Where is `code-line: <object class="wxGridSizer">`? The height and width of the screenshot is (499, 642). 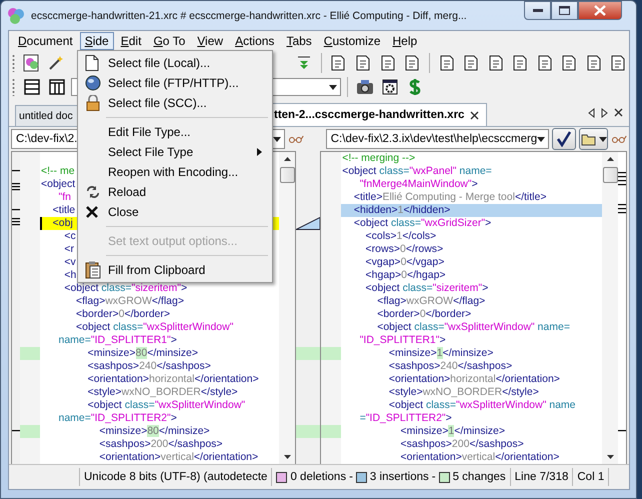
code-line: <object class="wxGridSizer"> is located at coordinates (422, 223).